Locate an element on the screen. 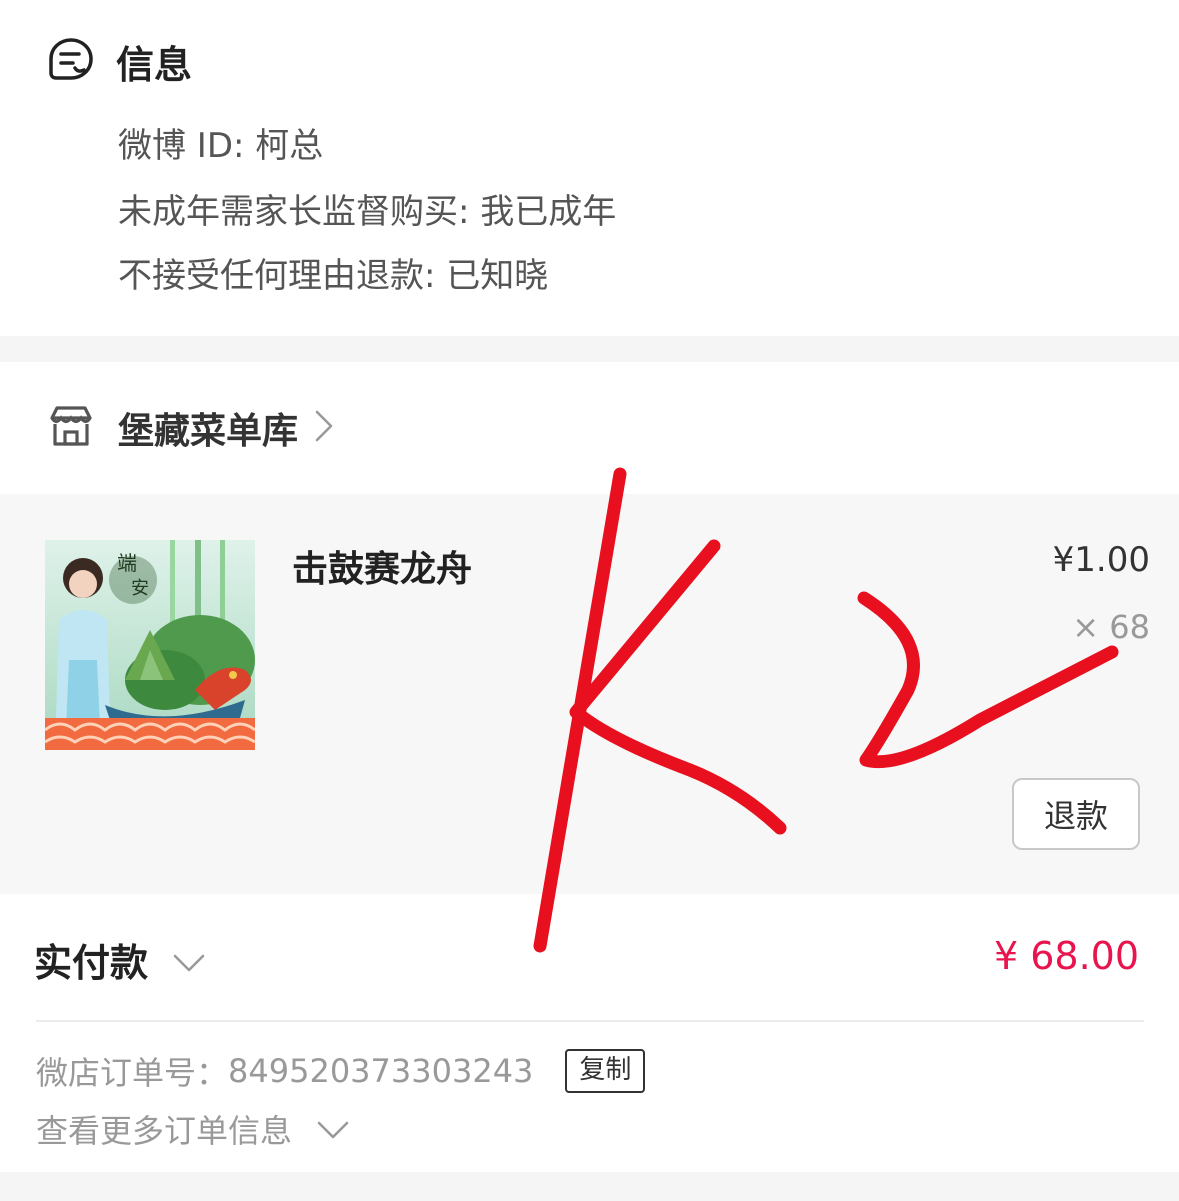 The width and height of the screenshot is (1179, 1201). product-price: ¥1.00 is located at coordinates (1101, 560).